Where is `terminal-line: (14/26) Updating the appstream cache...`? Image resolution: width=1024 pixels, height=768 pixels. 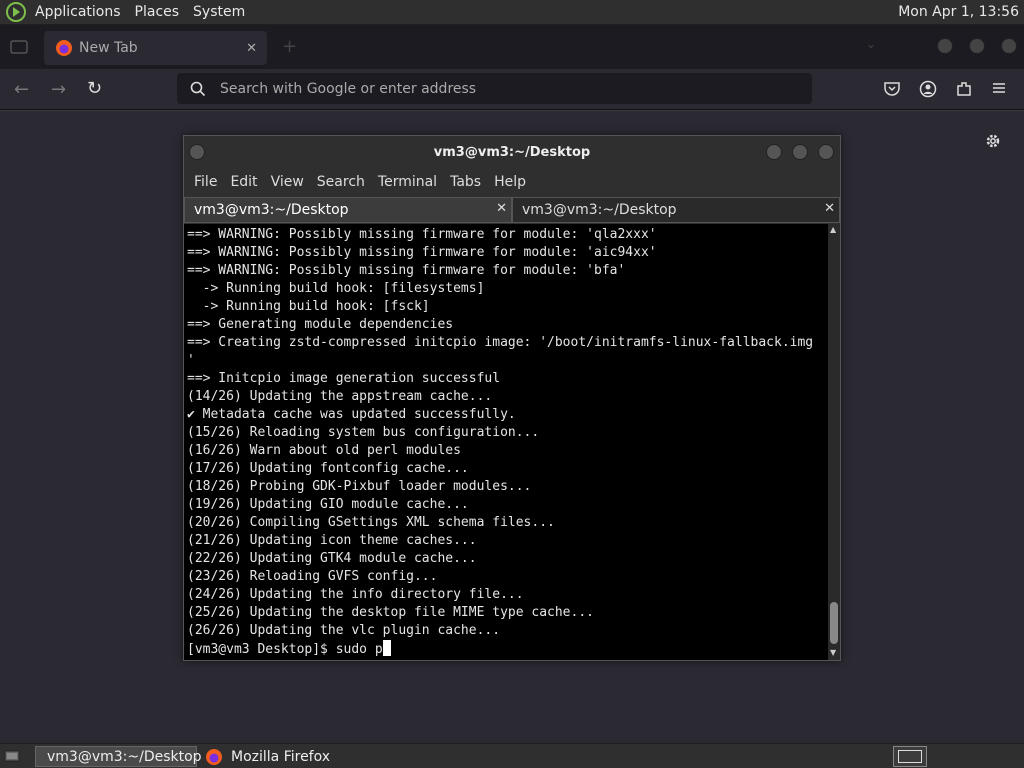
terminal-line: (14/26) Updating the appstream cache... is located at coordinates (340, 396).